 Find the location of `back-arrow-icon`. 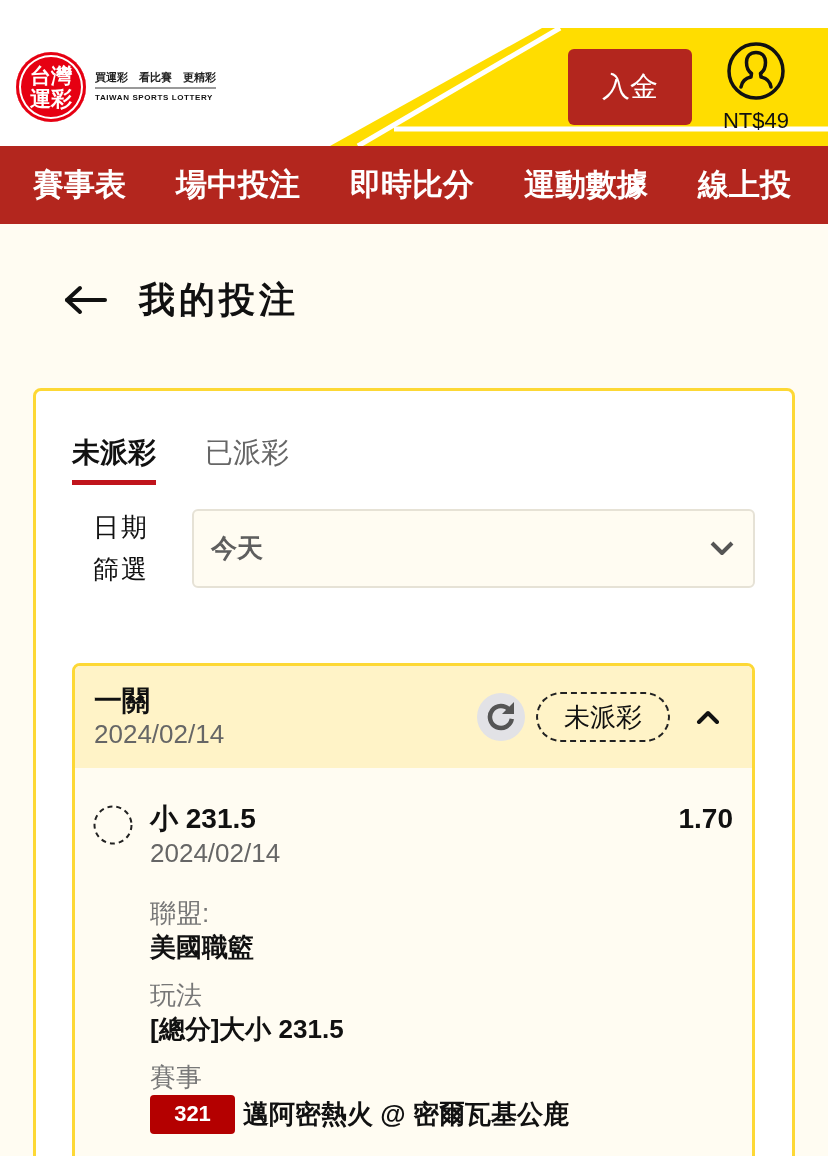

back-arrow-icon is located at coordinates (85, 300).